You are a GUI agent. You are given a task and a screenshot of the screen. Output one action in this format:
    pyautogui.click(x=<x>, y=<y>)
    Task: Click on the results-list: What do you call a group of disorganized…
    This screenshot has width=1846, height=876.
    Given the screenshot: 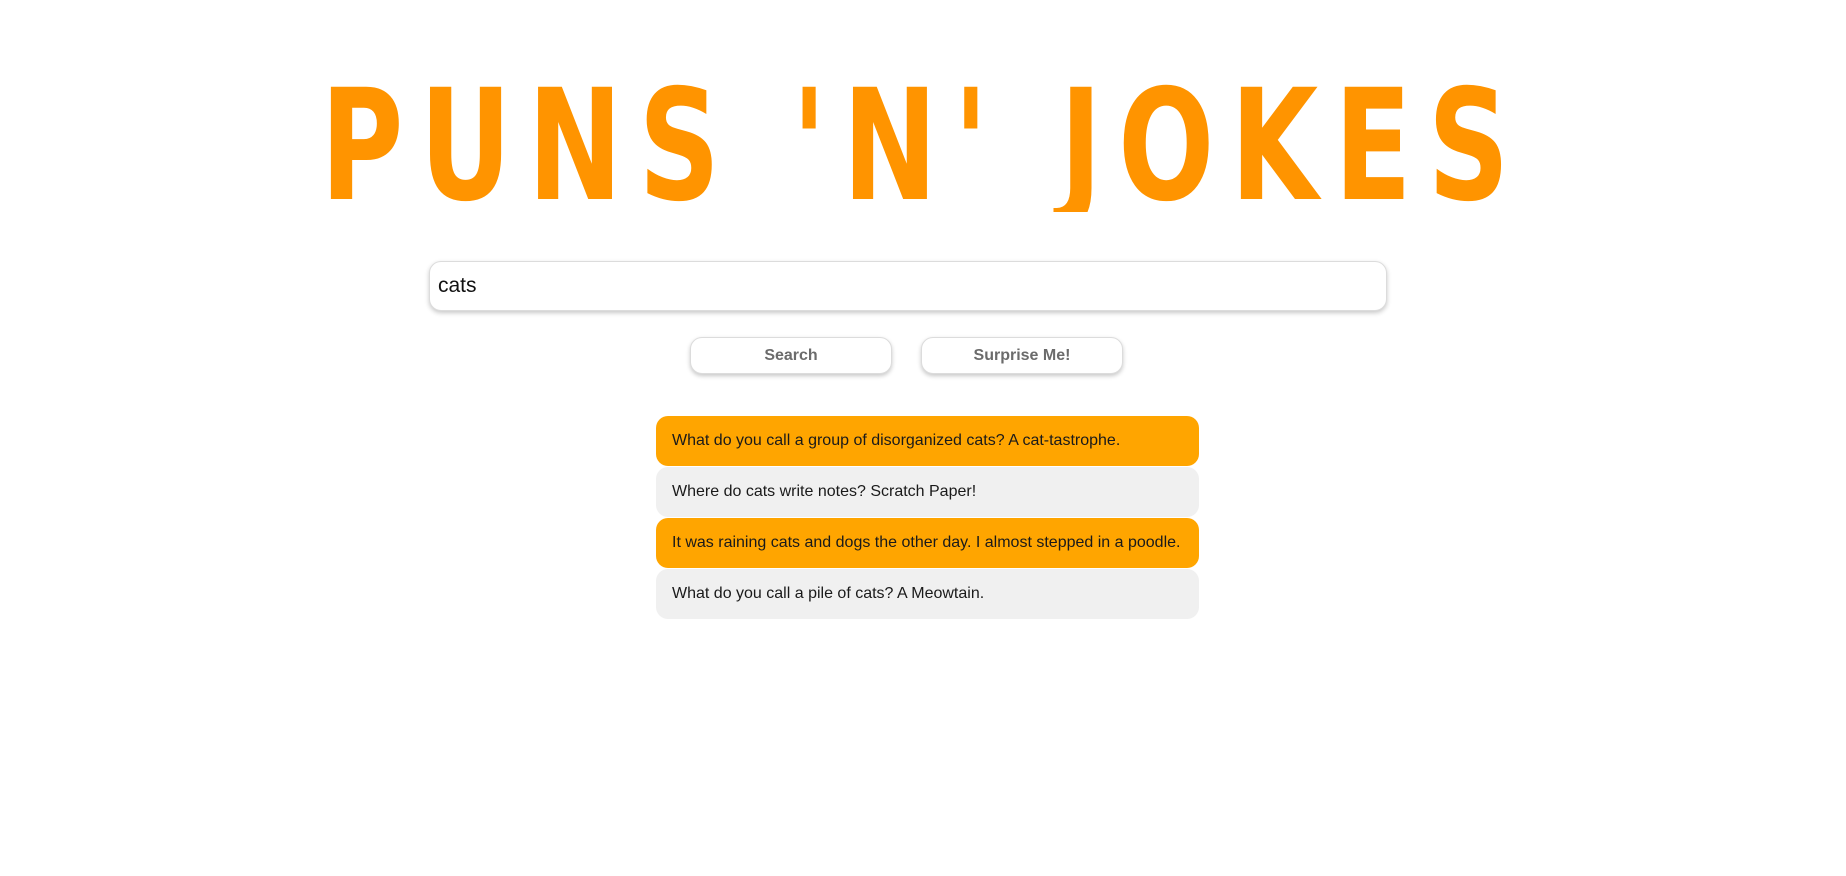 What is the action you would take?
    pyautogui.click(x=927, y=518)
    